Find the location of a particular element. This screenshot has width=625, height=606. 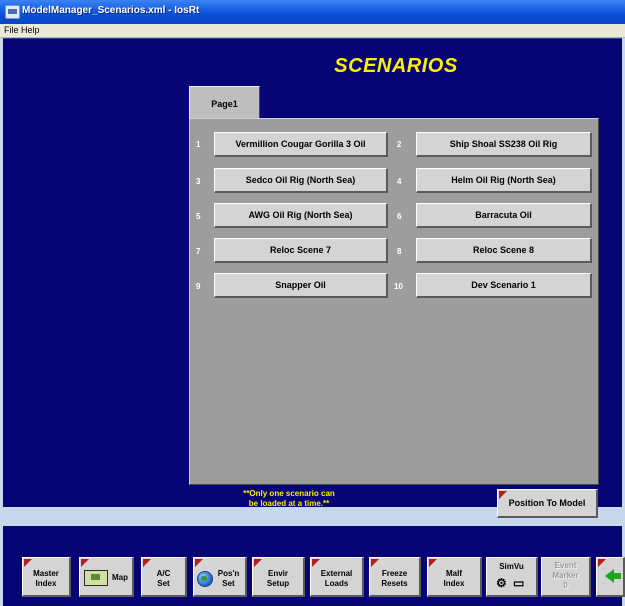

tab-page1: Page1 is located at coordinates (224, 102).